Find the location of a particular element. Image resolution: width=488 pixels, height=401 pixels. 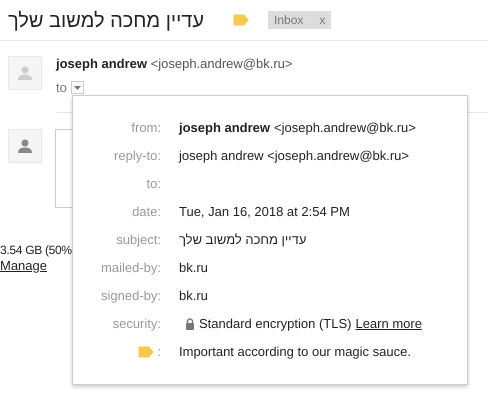

field-value: עדיין מחכה למשוב שלך is located at coordinates (242, 240).